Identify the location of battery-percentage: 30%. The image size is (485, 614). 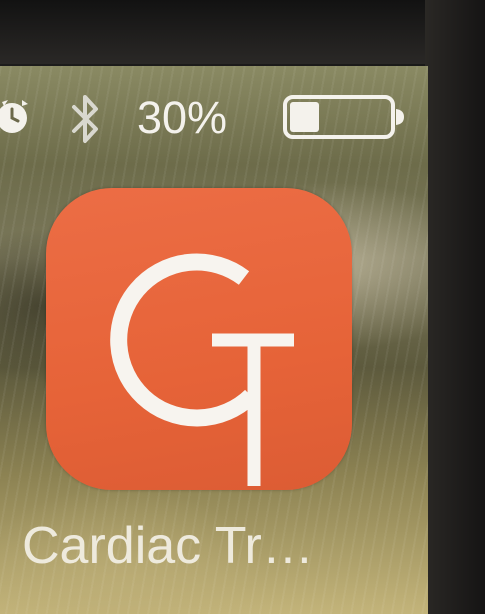
(182, 117).